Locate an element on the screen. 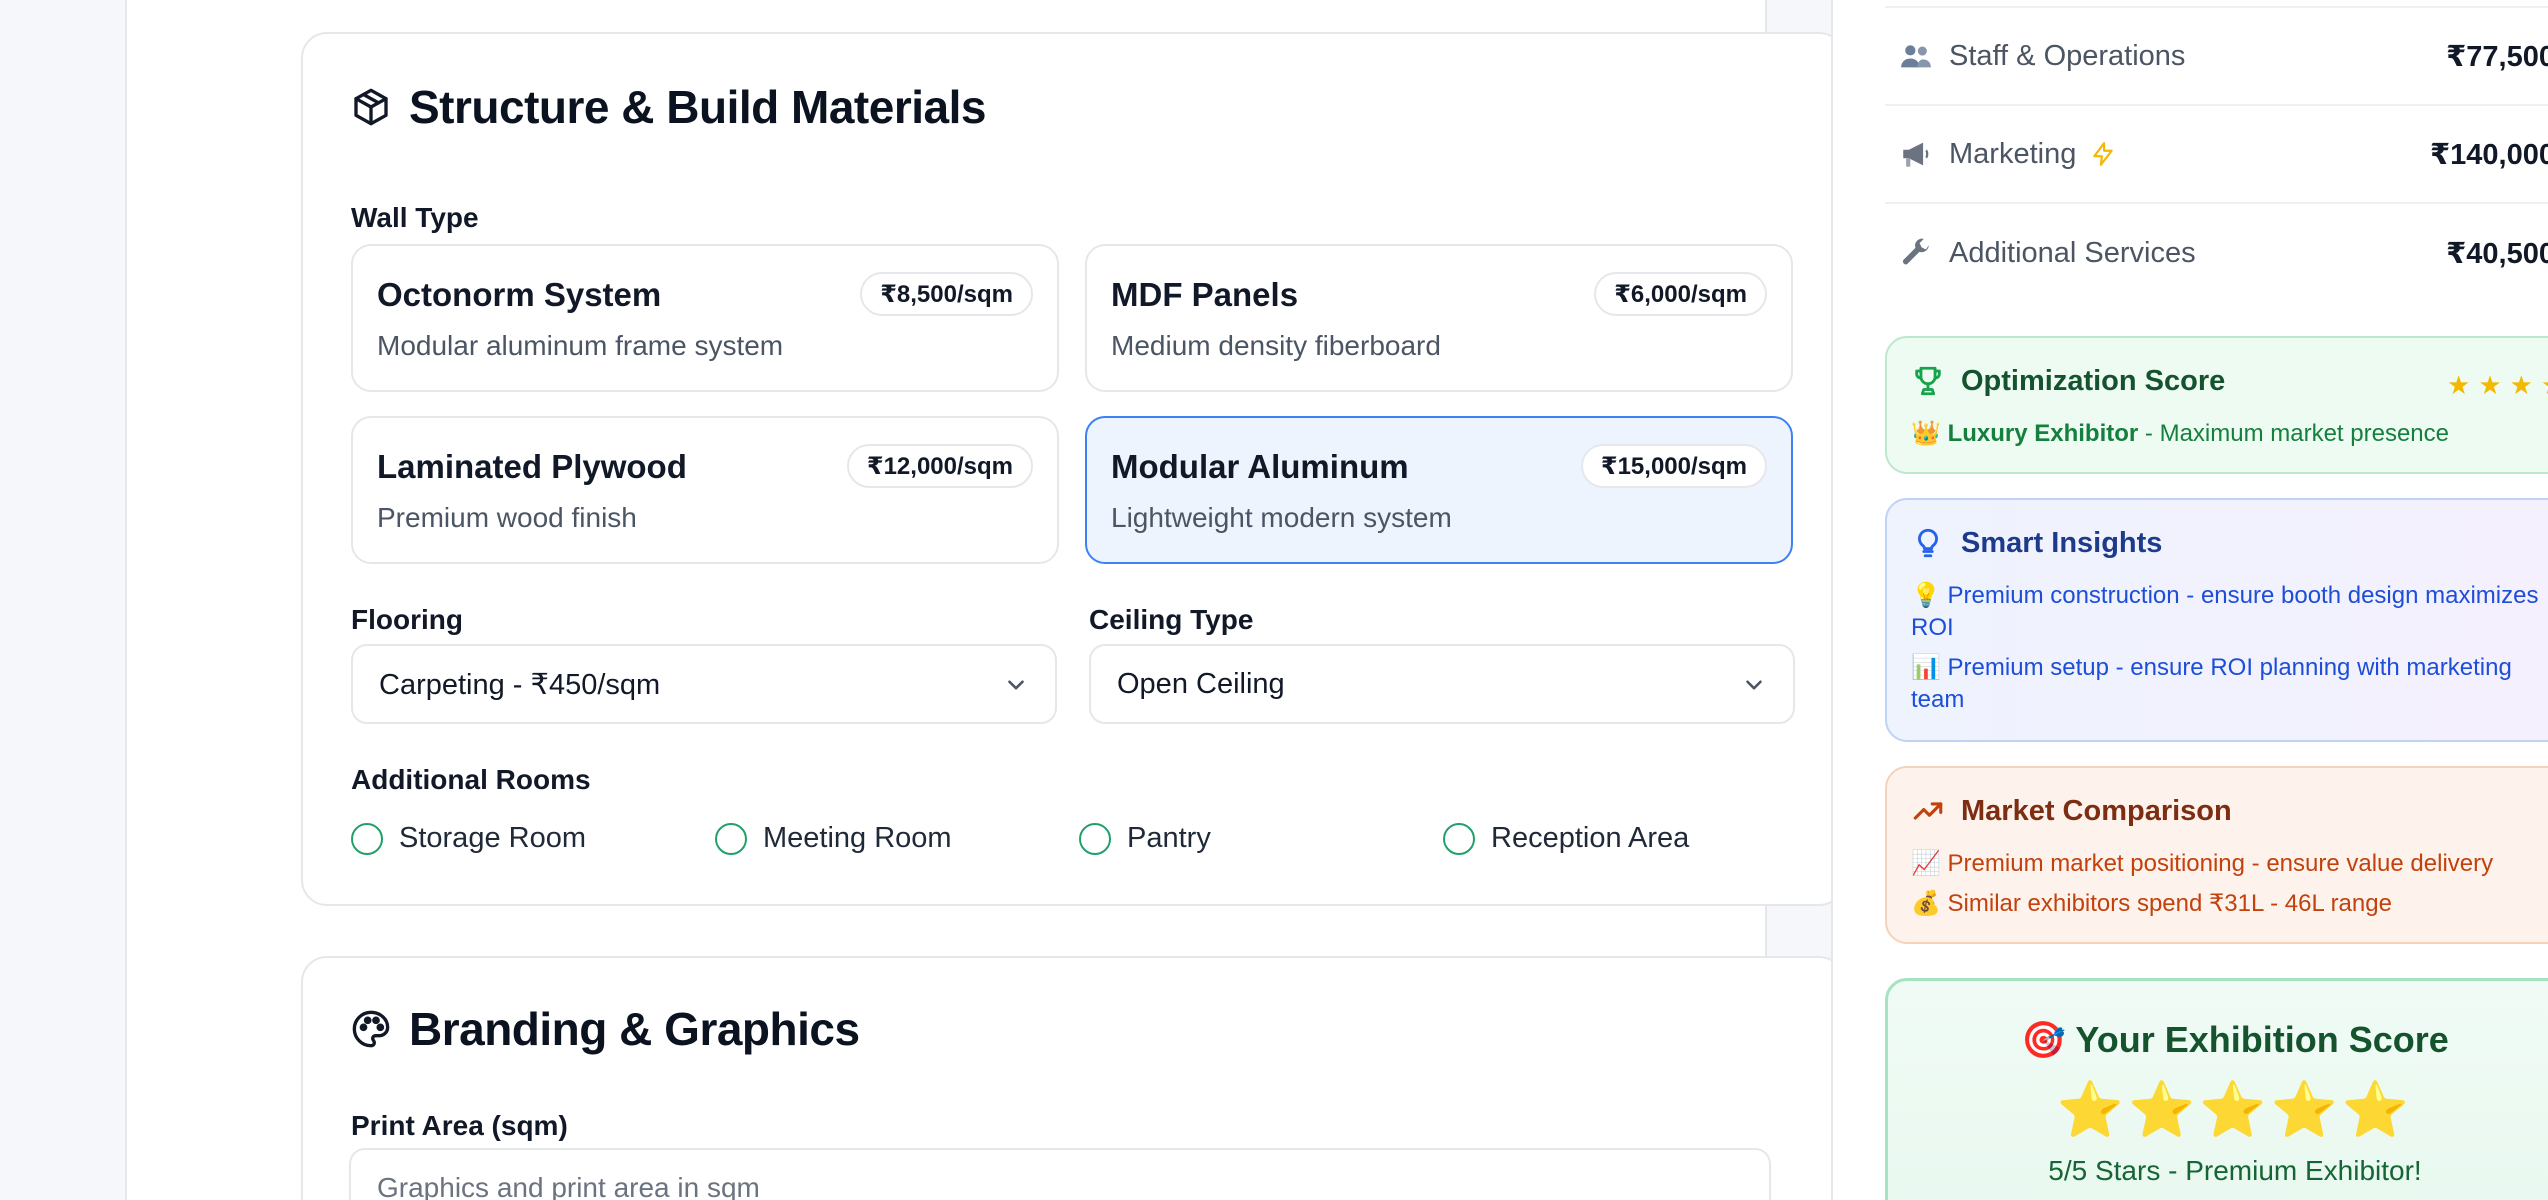 Image resolution: width=2548 pixels, height=1200 pixels. room-label: Storage Room is located at coordinates (492, 838).